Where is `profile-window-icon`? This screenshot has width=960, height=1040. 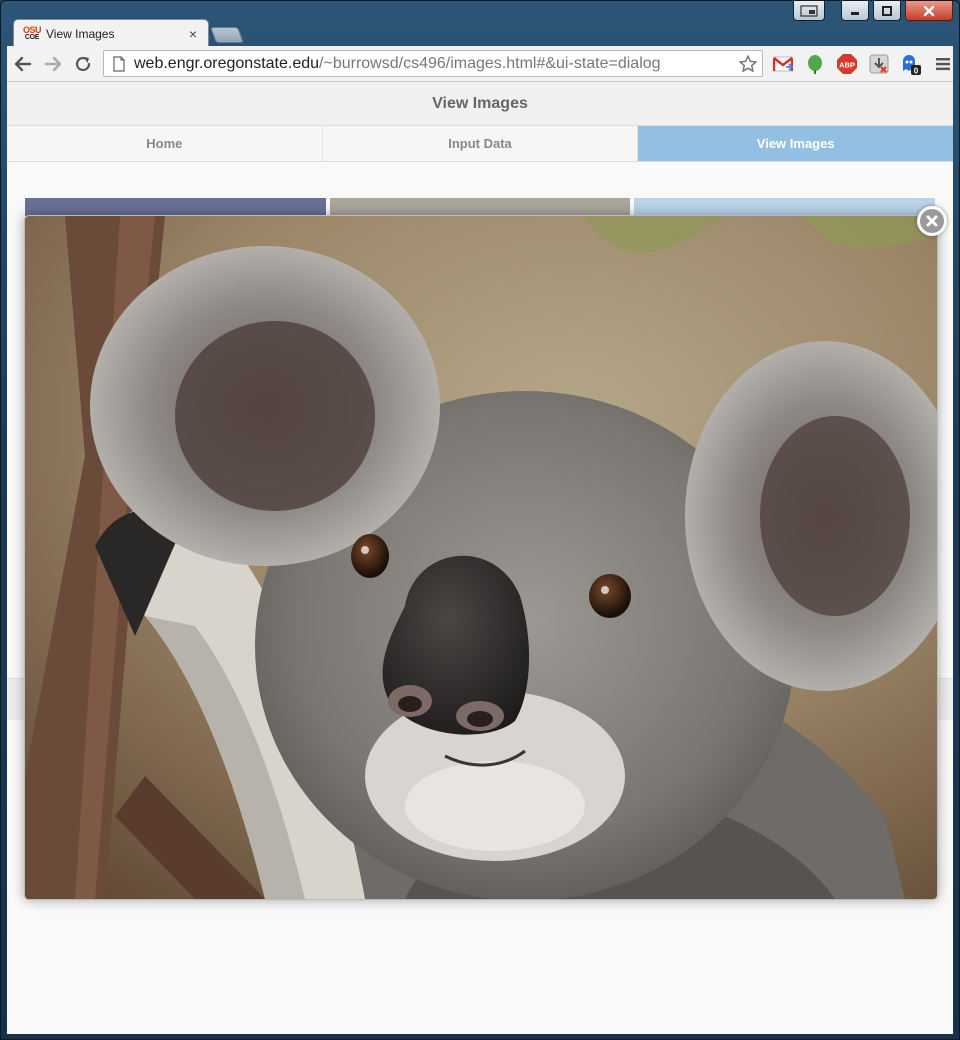 profile-window-icon is located at coordinates (809, 10).